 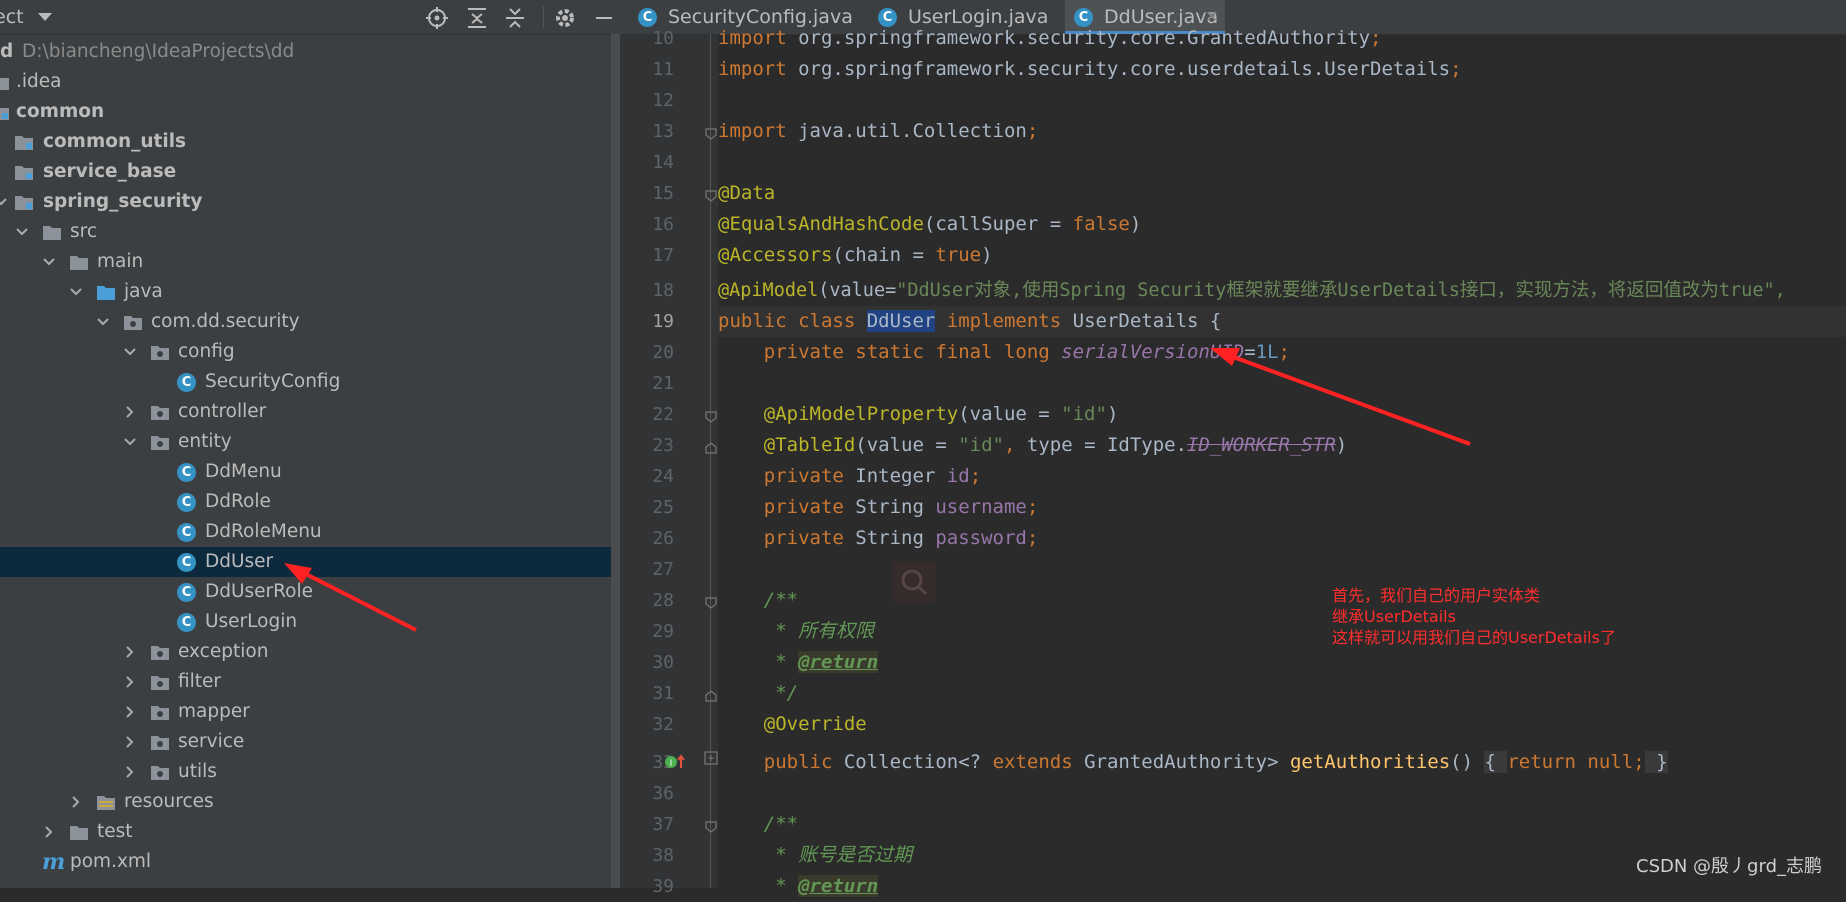 What do you see at coordinates (815, 855) in the screenshot?
I see `code-line-38: * 账号是否过期` at bounding box center [815, 855].